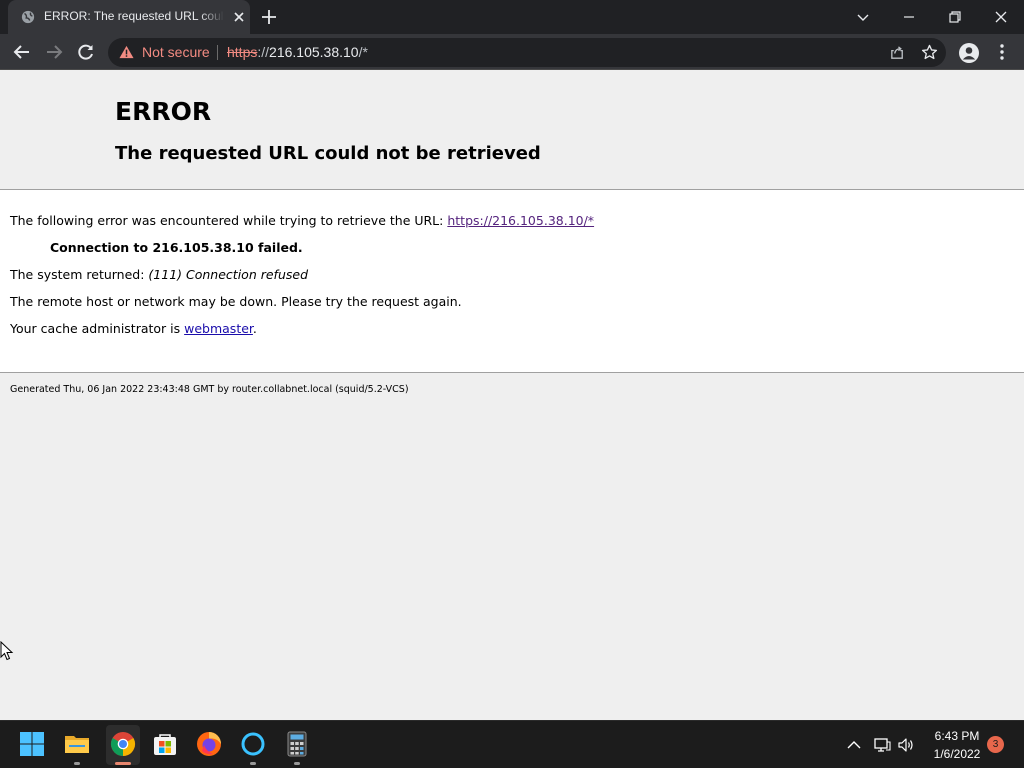 The width and height of the screenshot is (1024, 768). I want to click on error-title: ERROR, so click(163, 111).